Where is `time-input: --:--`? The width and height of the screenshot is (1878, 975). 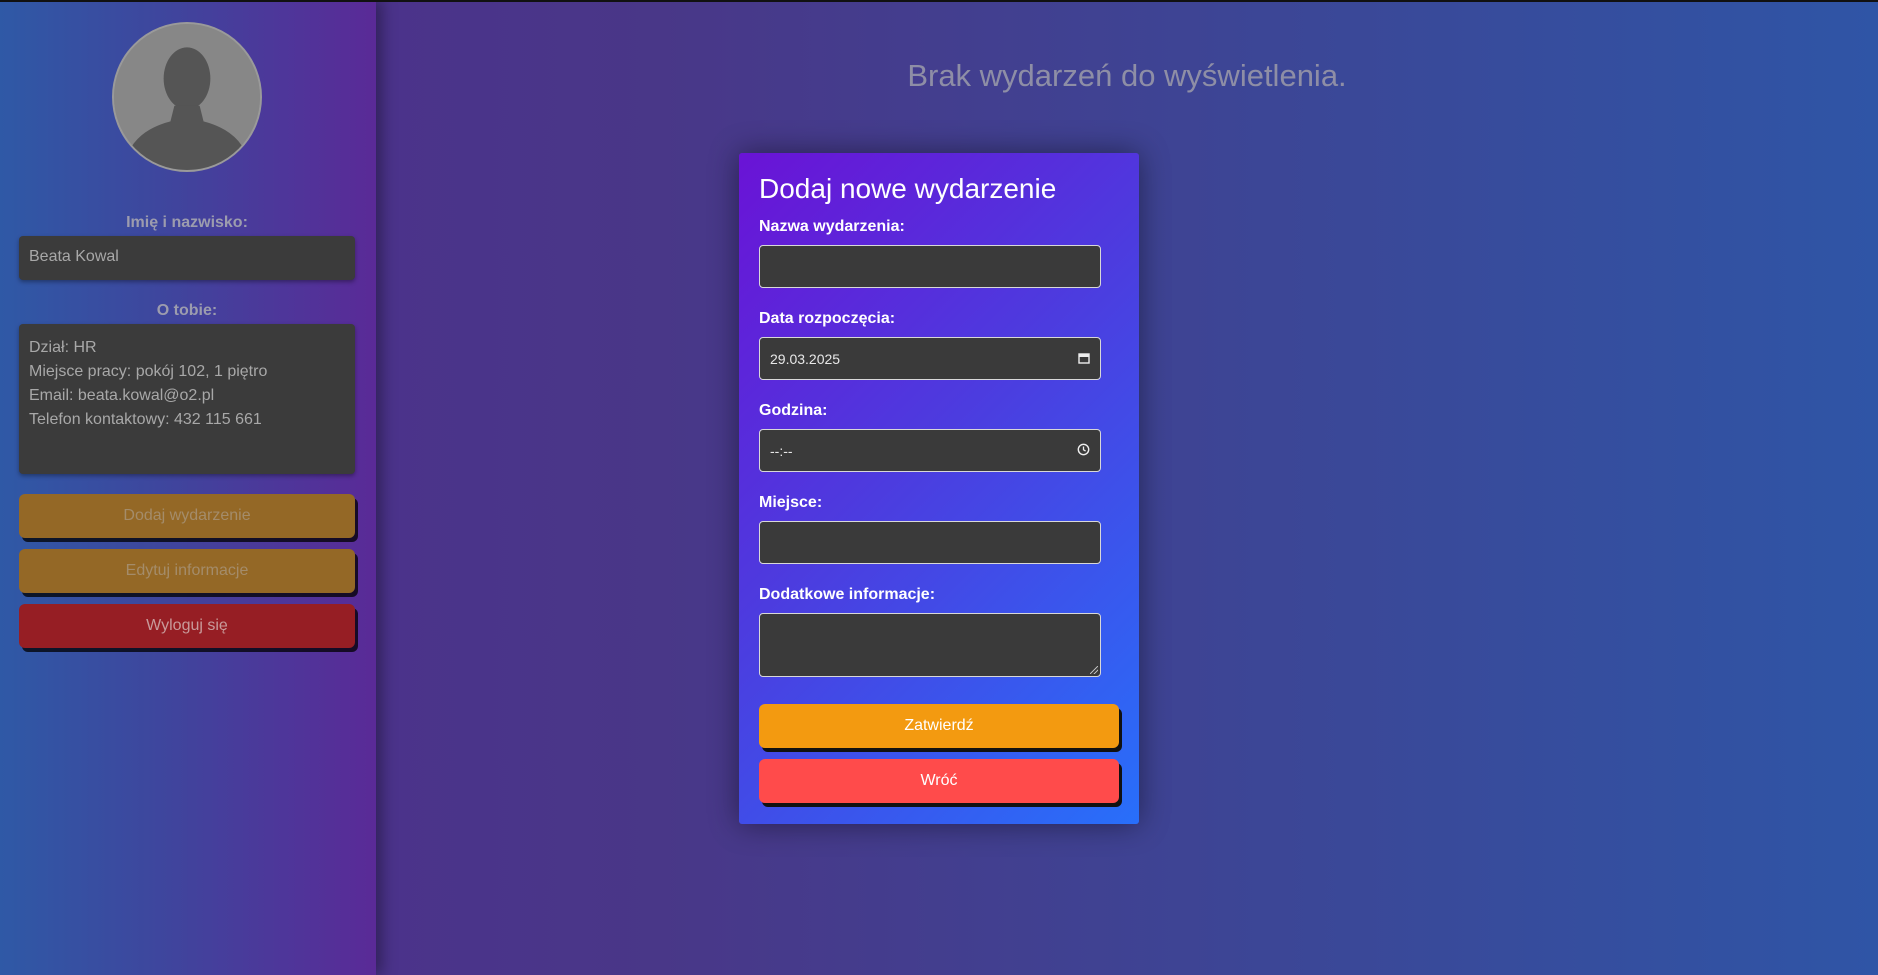 time-input: --:-- is located at coordinates (930, 450).